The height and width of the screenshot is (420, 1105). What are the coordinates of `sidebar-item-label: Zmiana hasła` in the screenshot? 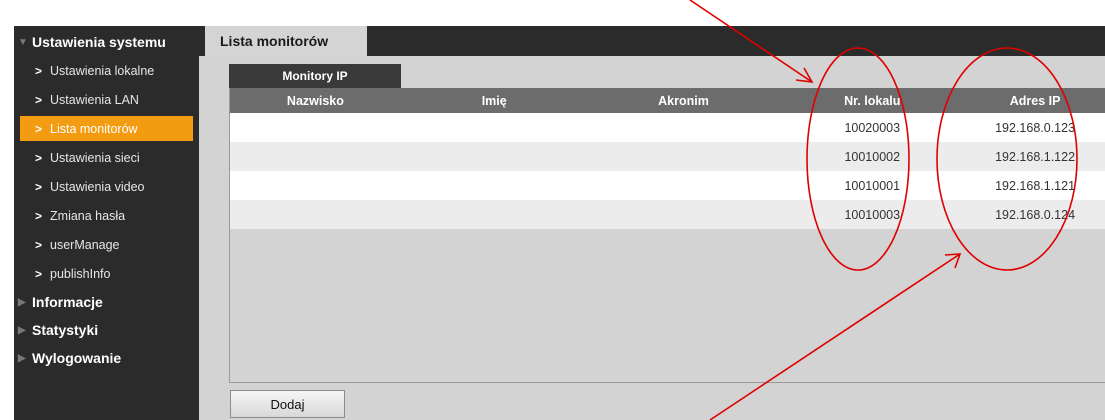 It's located at (88, 215).